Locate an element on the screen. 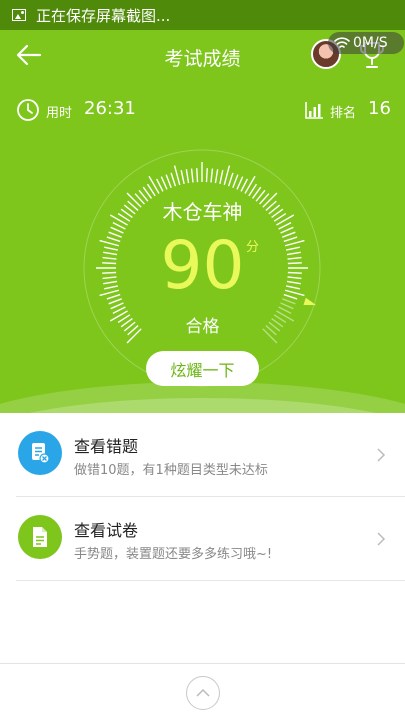 The width and height of the screenshot is (405, 720). network-speed-indicator: 0M/S is located at coordinates (366, 43).